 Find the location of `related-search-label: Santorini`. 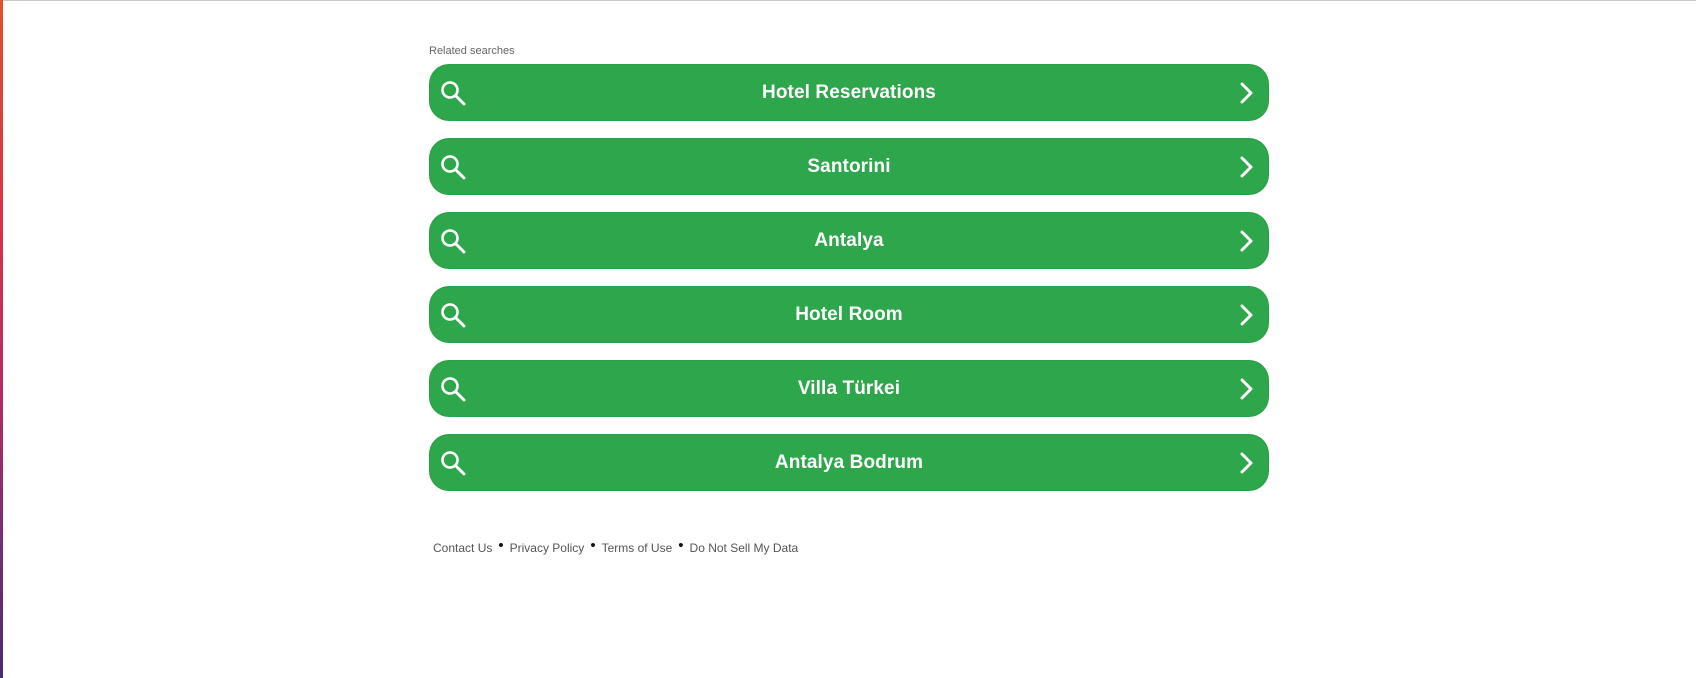

related-search-label: Santorini is located at coordinates (849, 166).